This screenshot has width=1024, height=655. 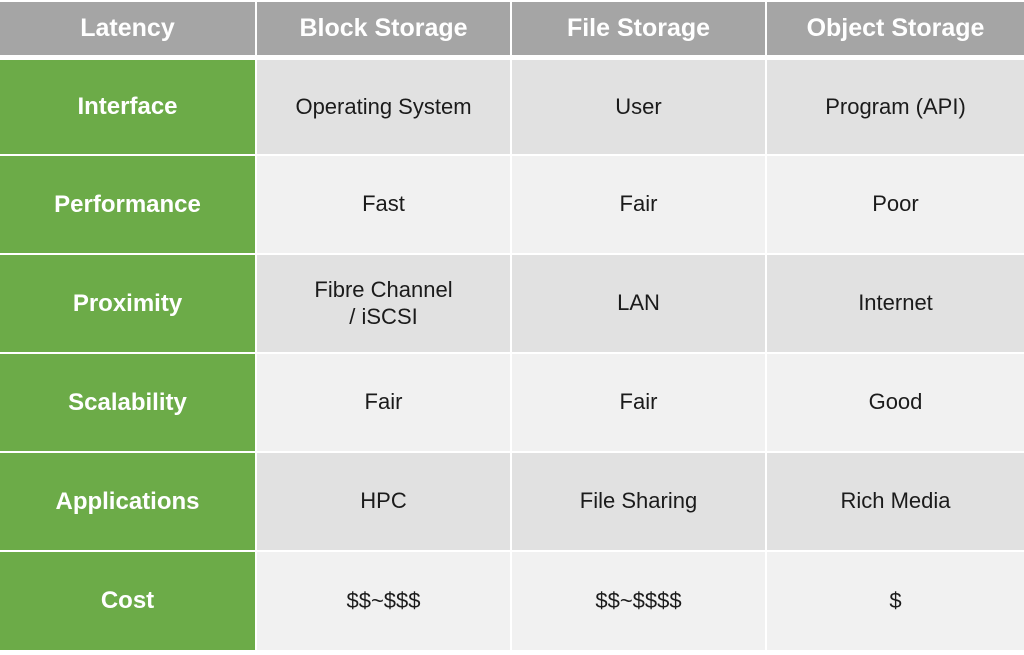 I want to click on table-cell: $, so click(x=895, y=601).